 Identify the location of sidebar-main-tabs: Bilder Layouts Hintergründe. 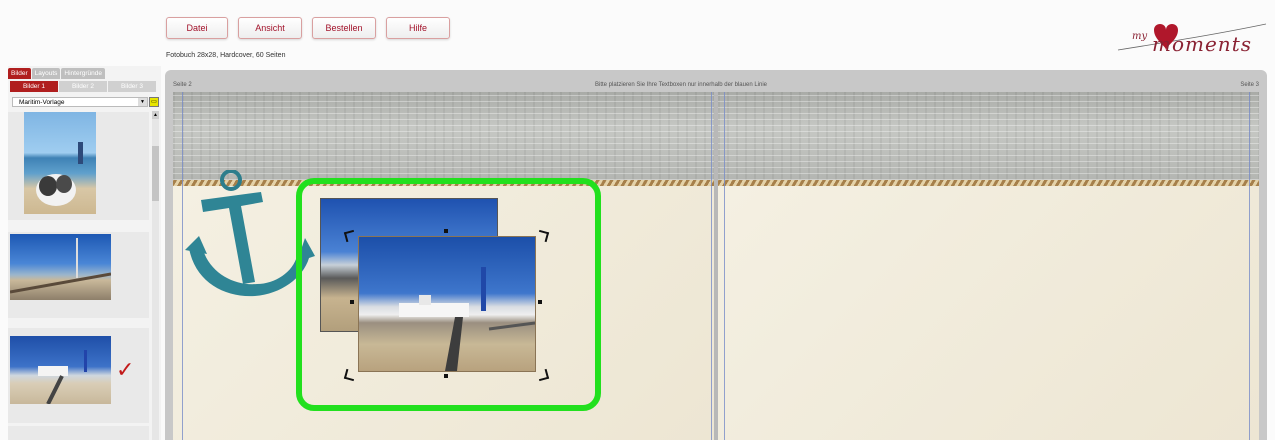
(56, 73).